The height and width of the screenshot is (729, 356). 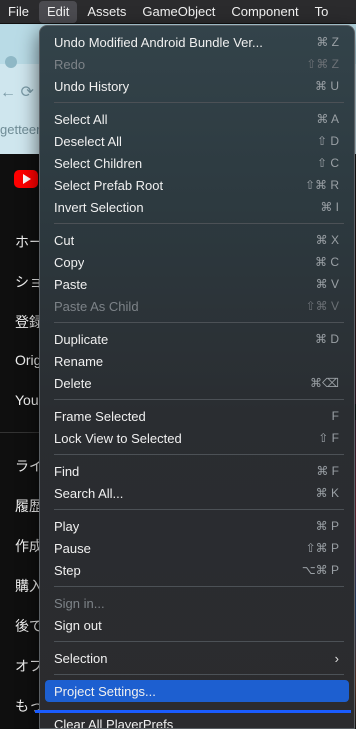 What do you see at coordinates (99, 207) in the screenshot?
I see `menu-item-label: Invert Selection` at bounding box center [99, 207].